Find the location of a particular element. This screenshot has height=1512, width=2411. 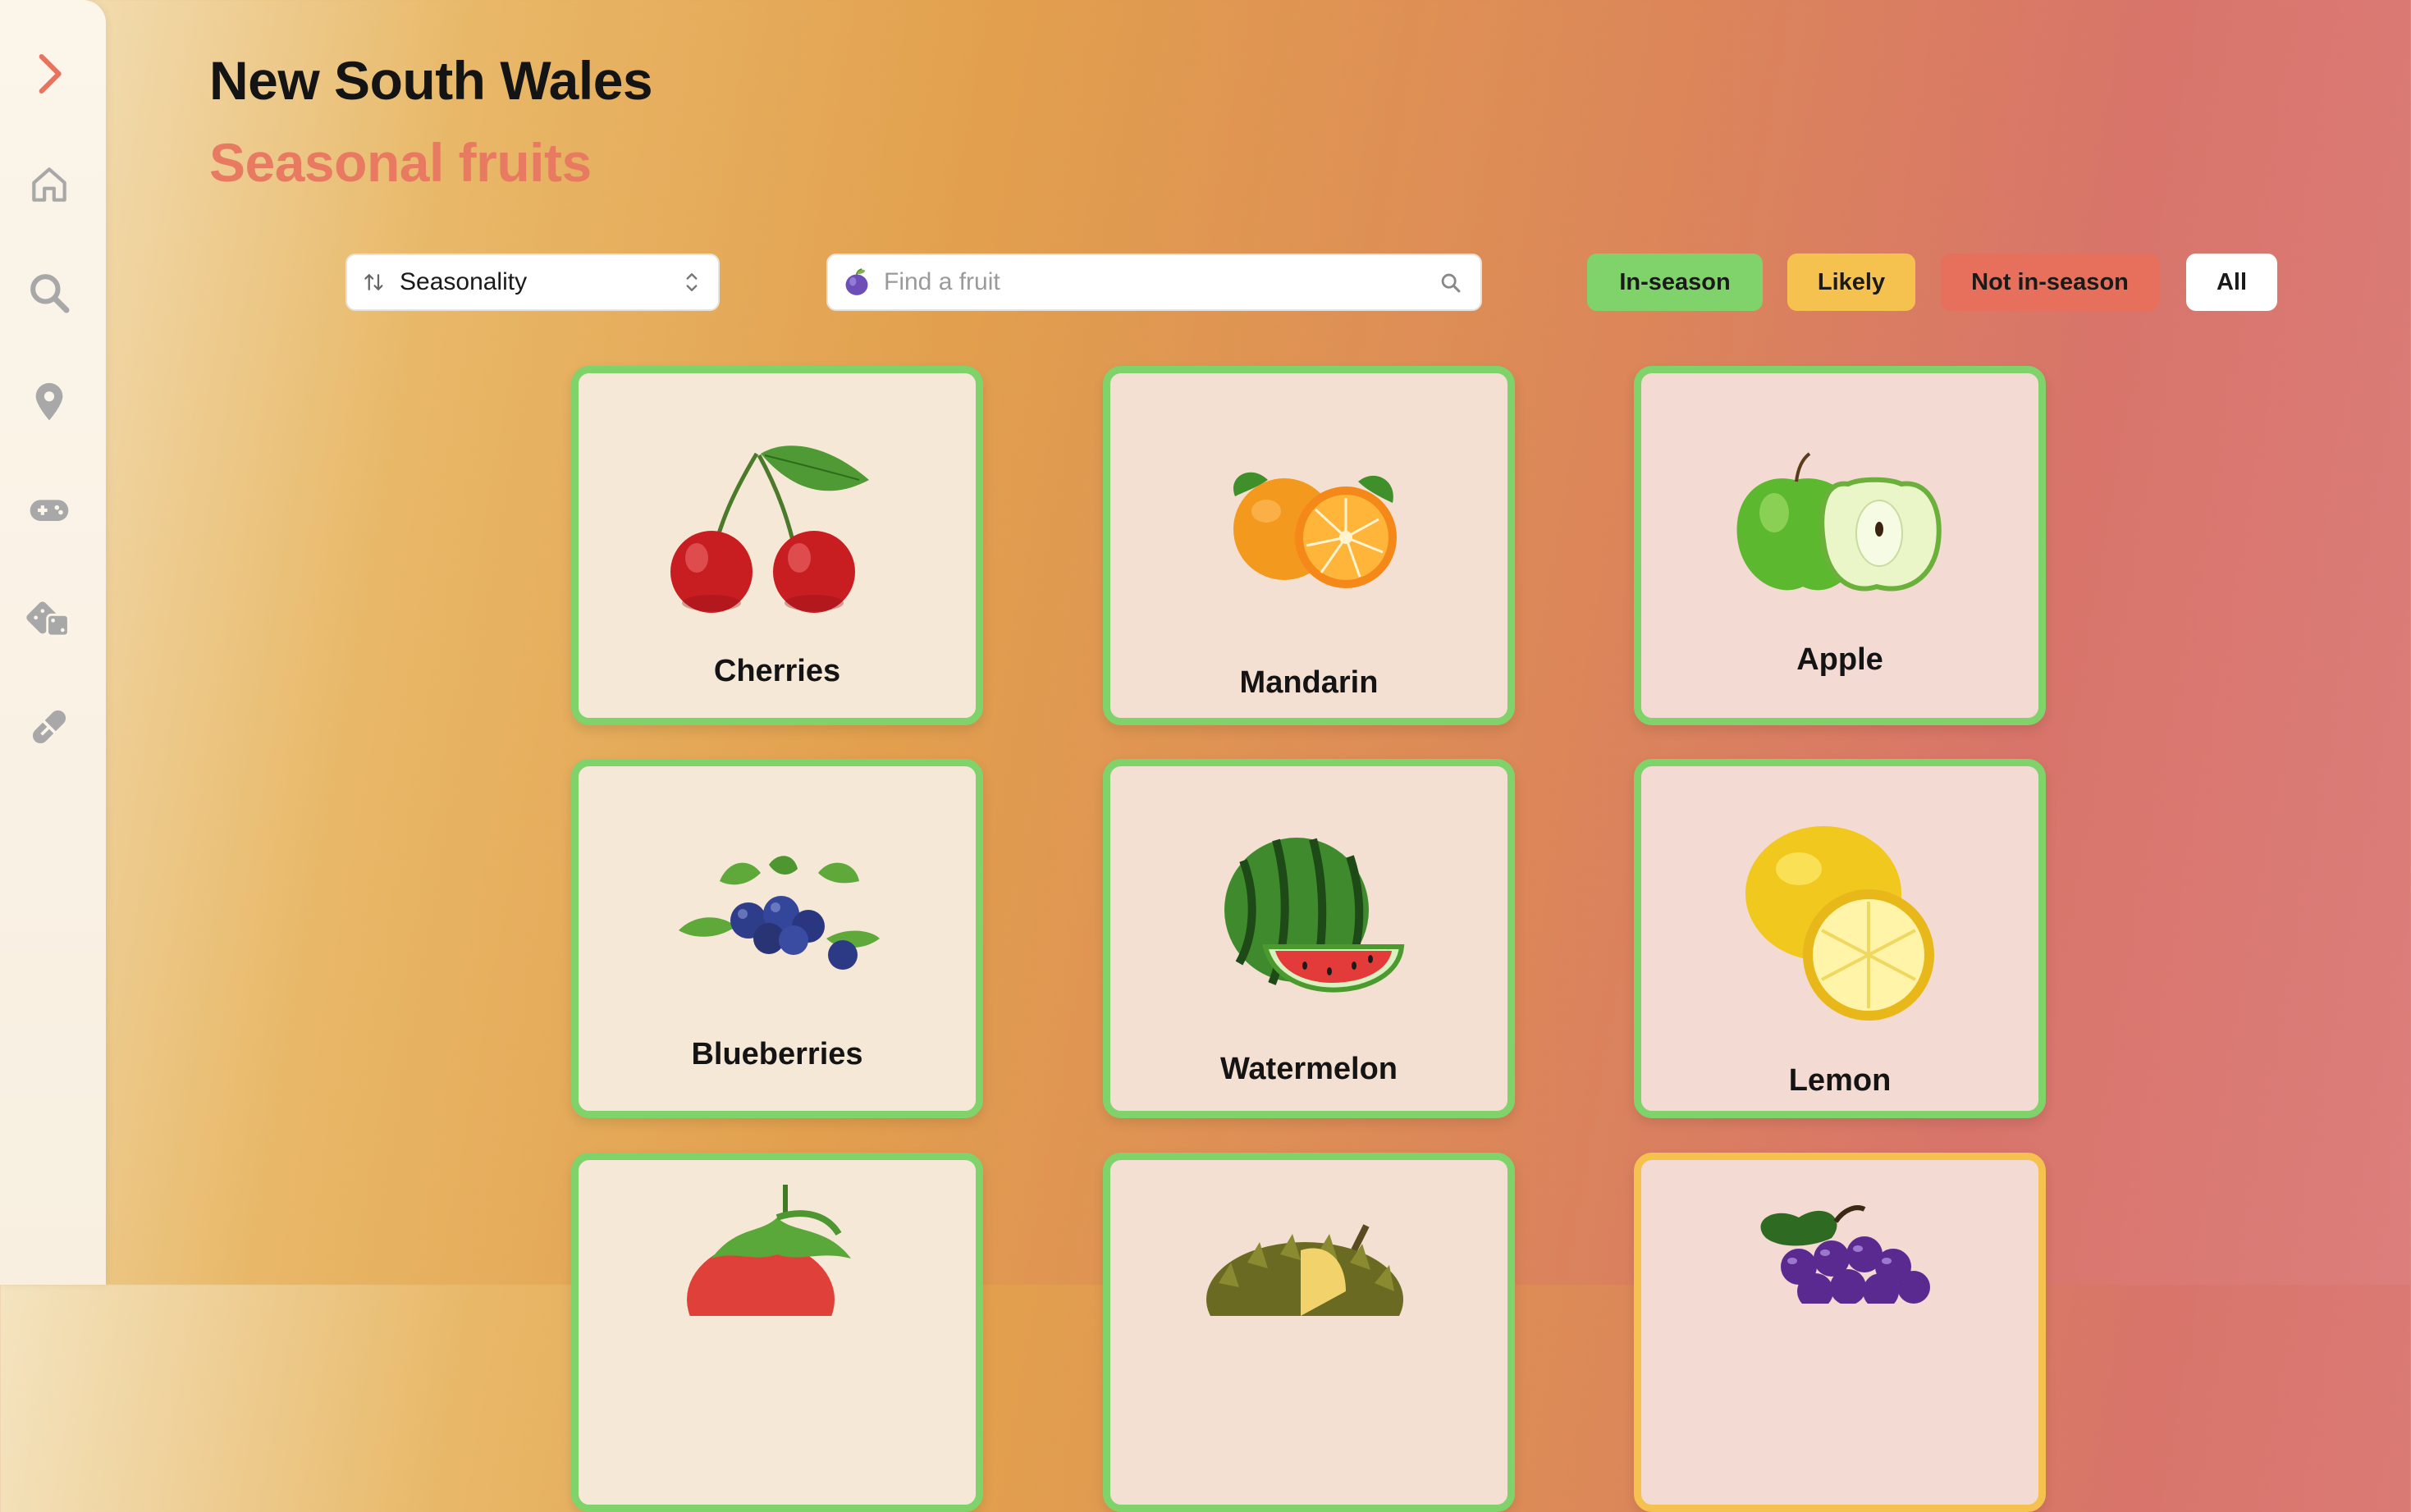

apple-image is located at coordinates (1839, 525).